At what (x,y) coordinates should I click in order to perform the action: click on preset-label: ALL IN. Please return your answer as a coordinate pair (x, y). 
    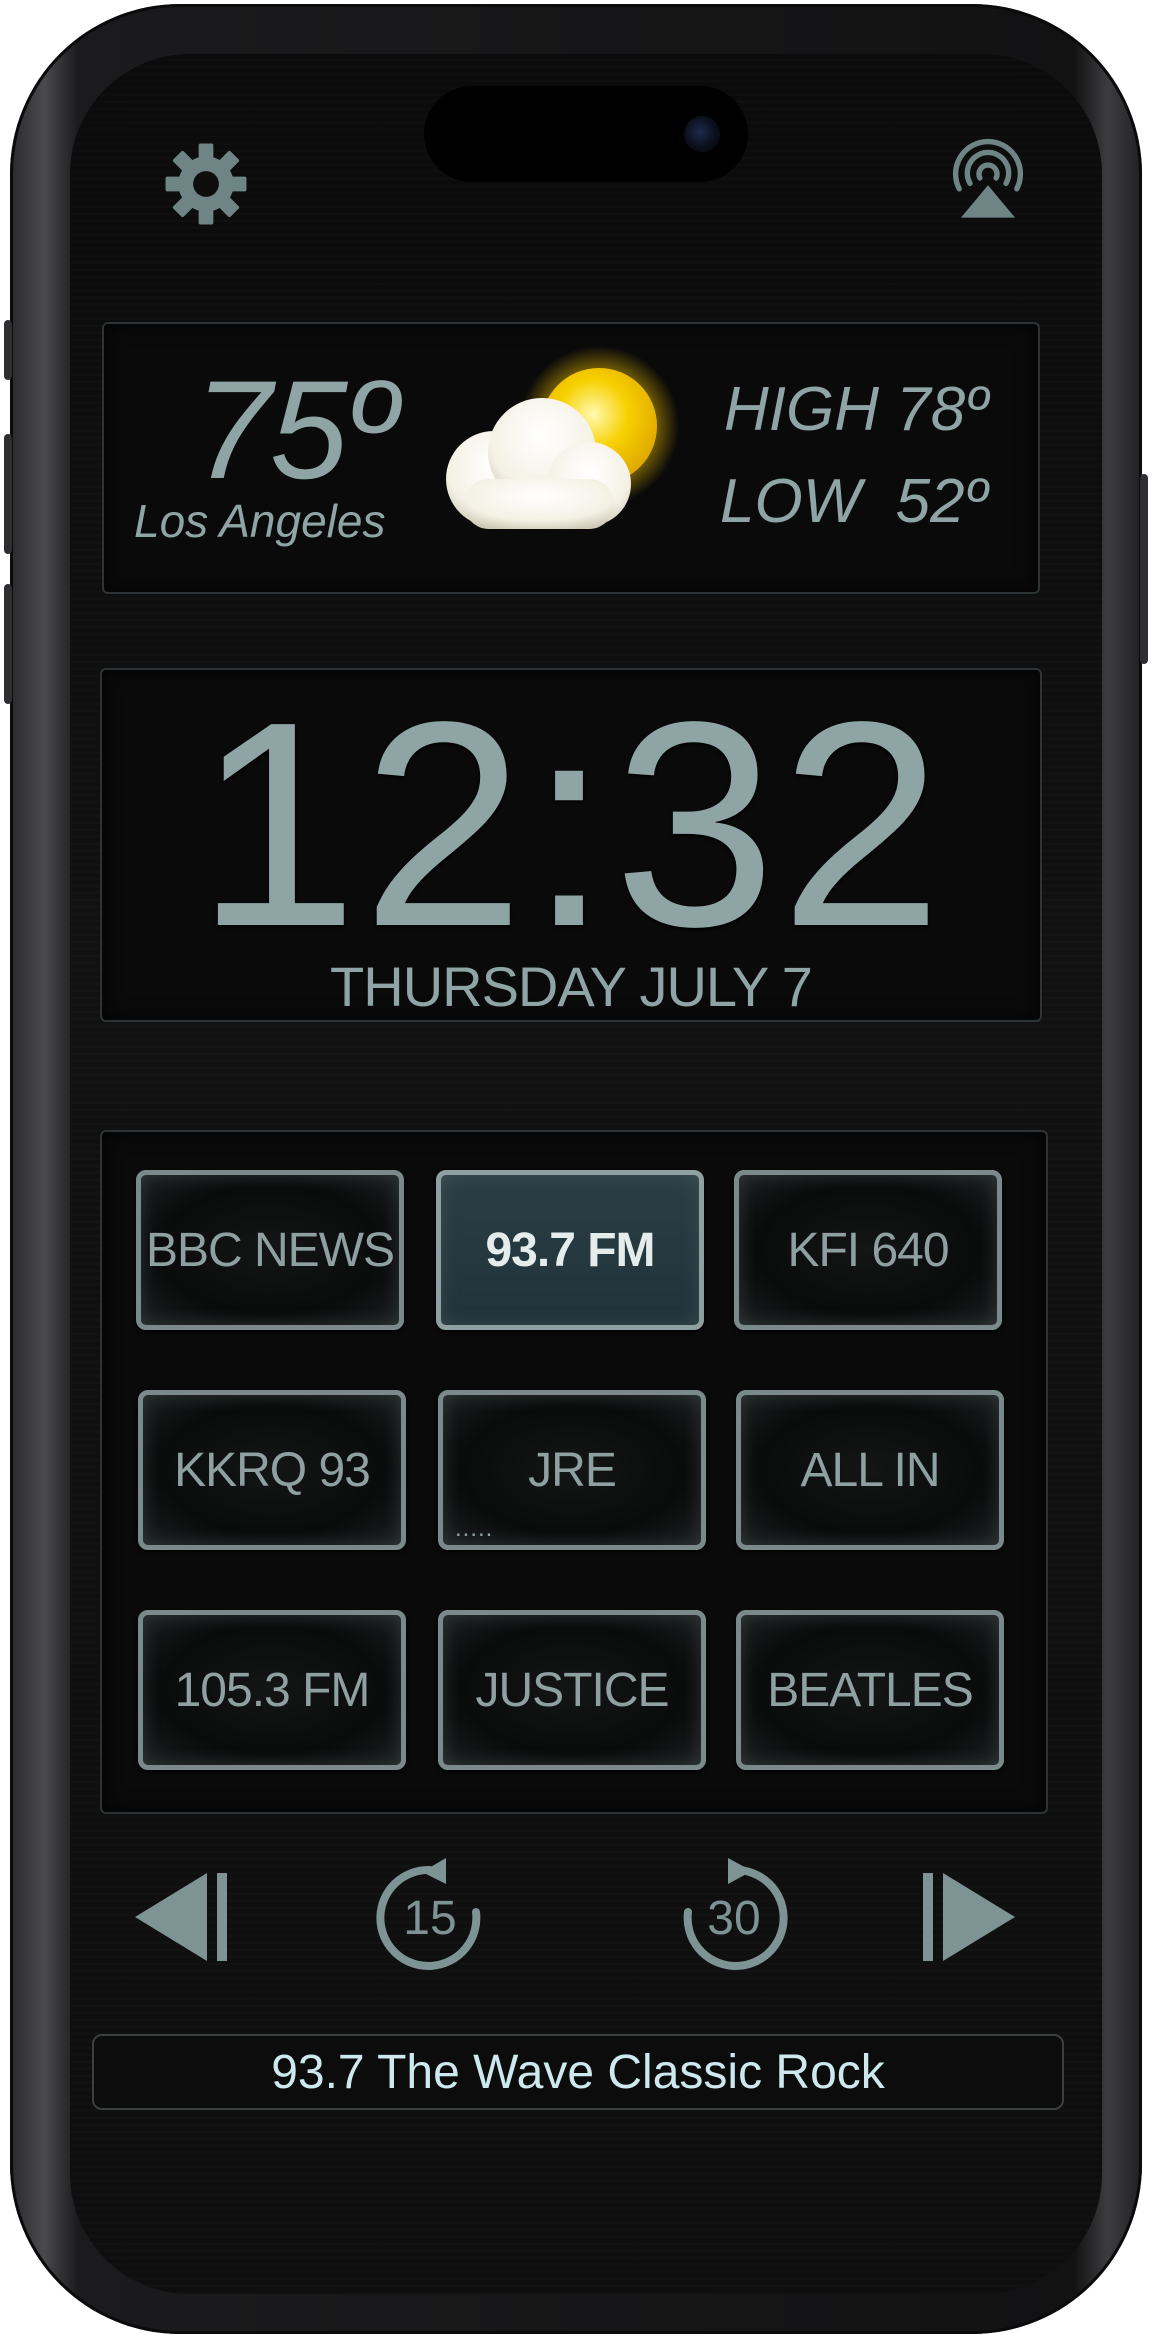
    Looking at the image, I should click on (870, 1470).